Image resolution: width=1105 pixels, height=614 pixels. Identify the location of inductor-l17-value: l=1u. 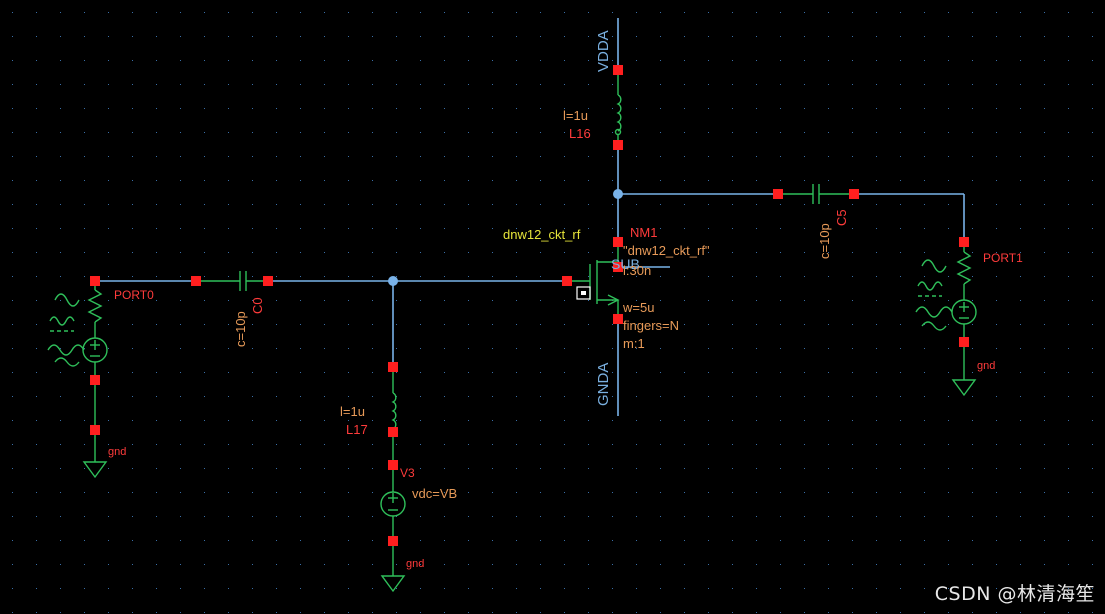
(352, 411).